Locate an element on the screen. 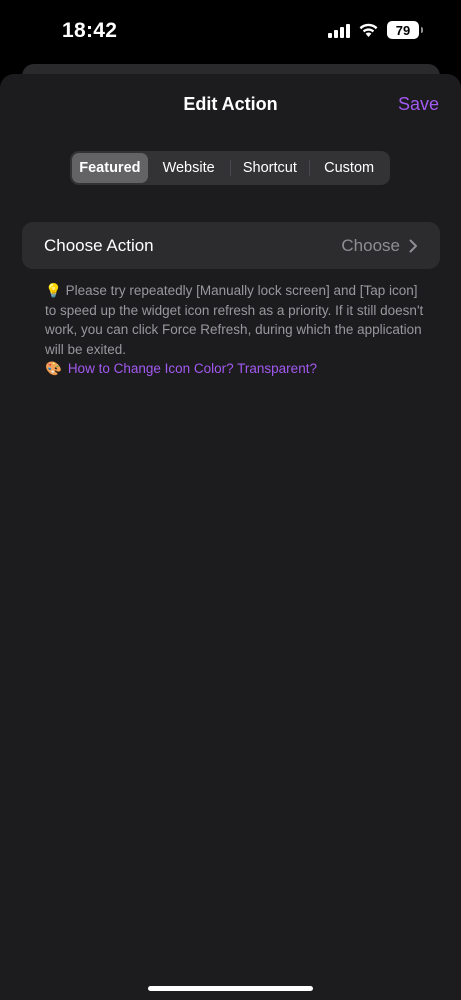 The height and width of the screenshot is (1000, 461). action-type-segmented-control: Featured Website Shortcut Custom is located at coordinates (230, 168).